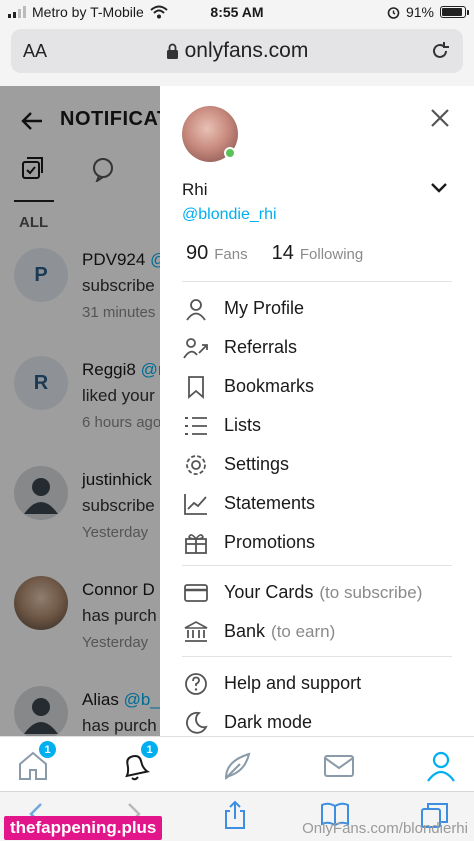 The height and width of the screenshot is (841, 474). What do you see at coordinates (196, 723) in the screenshot?
I see `moon-icon` at bounding box center [196, 723].